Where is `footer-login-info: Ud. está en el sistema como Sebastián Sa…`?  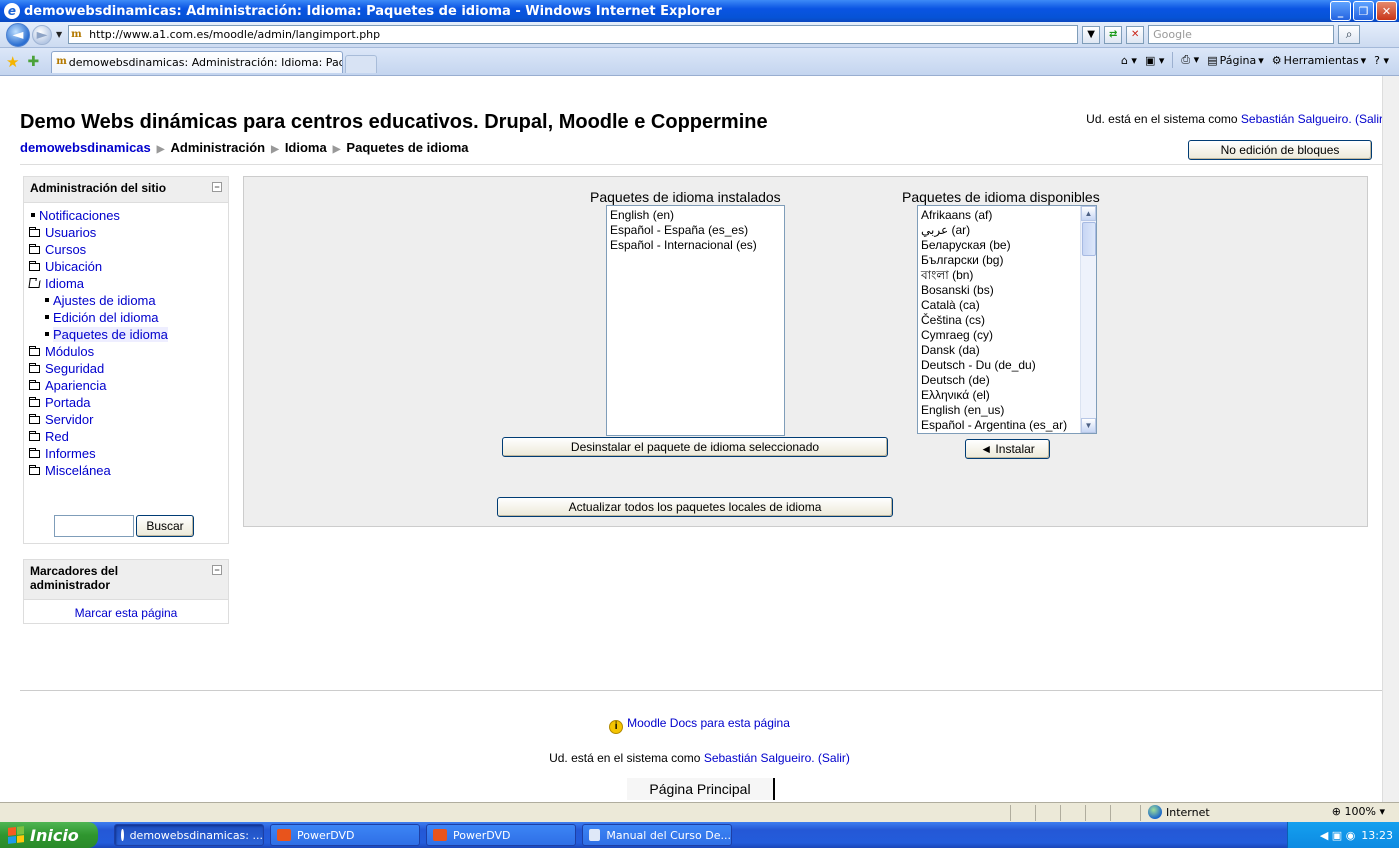
footer-login-info: Ud. está en el sistema como Sebastián Sa… is located at coordinates (699, 758).